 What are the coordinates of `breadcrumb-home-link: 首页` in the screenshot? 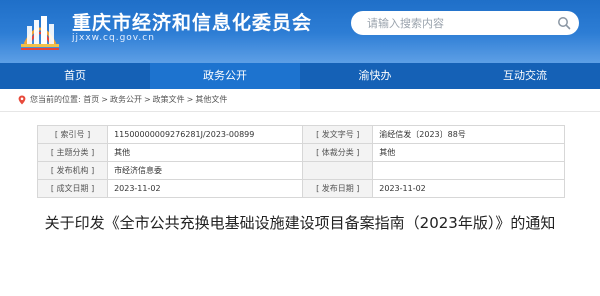 It's located at (91, 99).